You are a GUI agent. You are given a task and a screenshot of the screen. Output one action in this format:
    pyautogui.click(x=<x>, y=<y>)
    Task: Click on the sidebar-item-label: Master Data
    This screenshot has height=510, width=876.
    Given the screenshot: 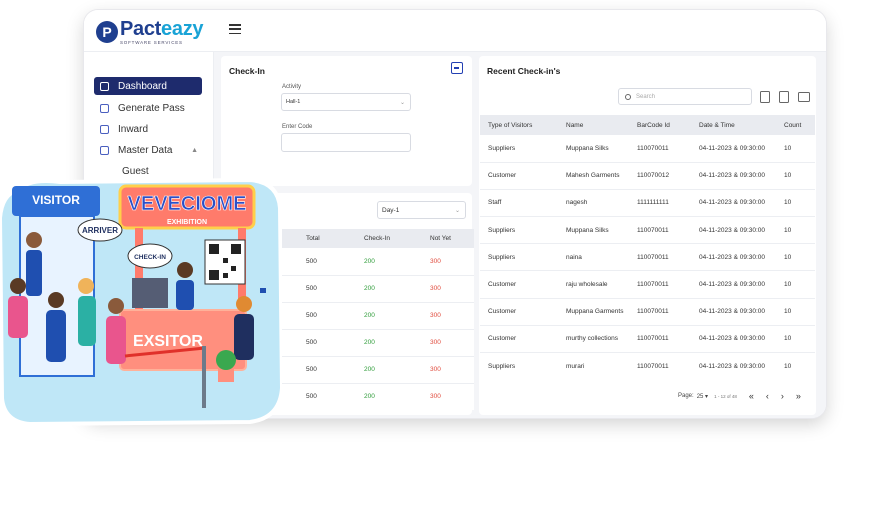 What is the action you would take?
    pyautogui.click(x=145, y=150)
    